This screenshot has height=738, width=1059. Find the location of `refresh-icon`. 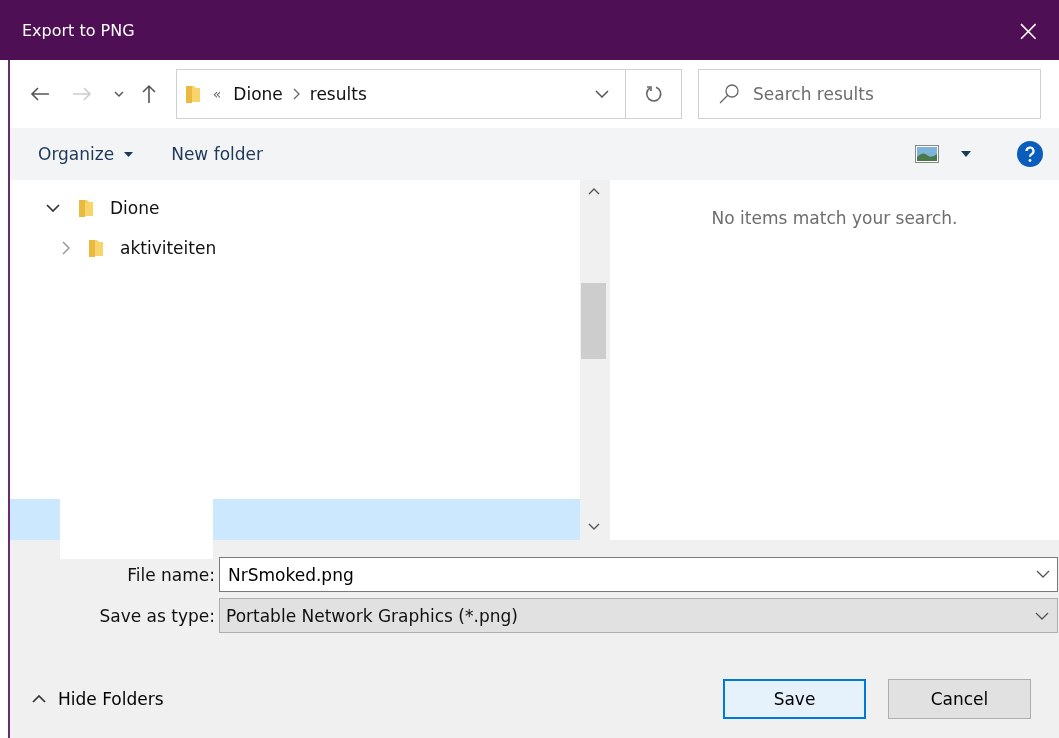

refresh-icon is located at coordinates (653, 94).